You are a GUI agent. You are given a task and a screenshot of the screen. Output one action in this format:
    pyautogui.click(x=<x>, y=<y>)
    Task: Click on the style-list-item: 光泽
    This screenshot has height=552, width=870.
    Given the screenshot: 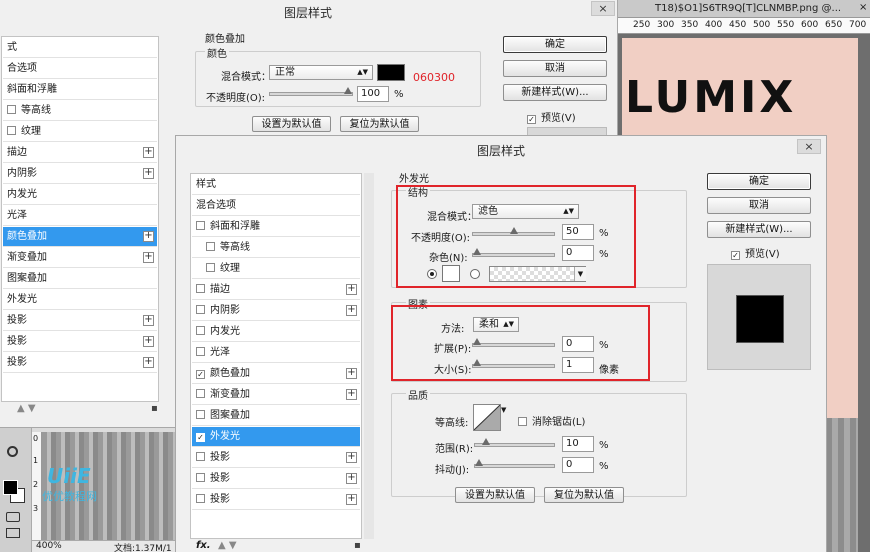 What is the action you would take?
    pyautogui.click(x=276, y=353)
    